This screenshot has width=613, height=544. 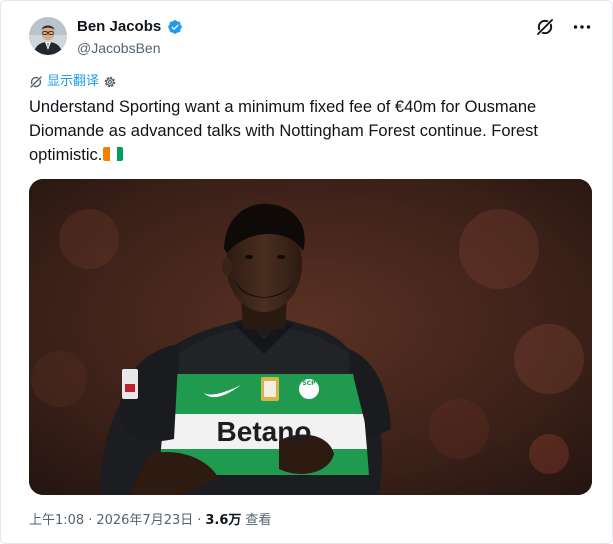 I want to click on translate-icon, so click(x=36, y=82).